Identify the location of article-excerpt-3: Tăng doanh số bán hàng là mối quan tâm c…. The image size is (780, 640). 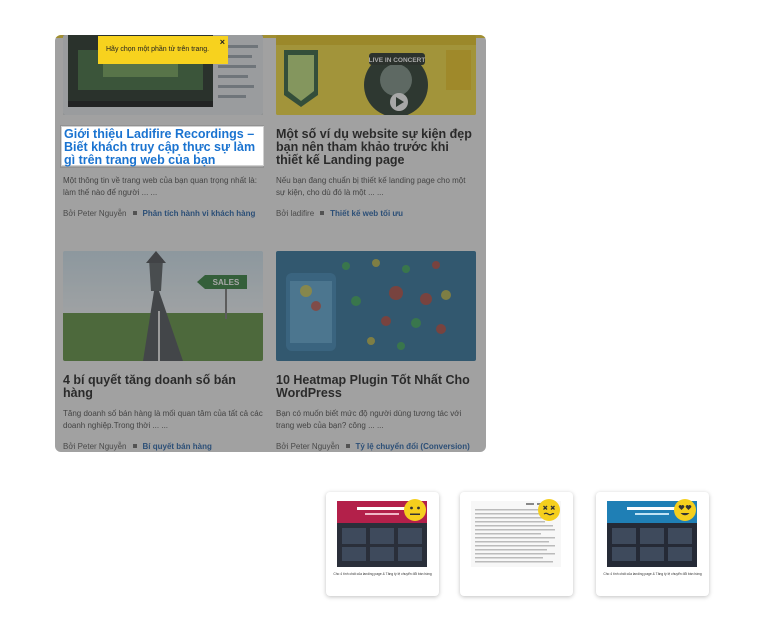
(163, 419).